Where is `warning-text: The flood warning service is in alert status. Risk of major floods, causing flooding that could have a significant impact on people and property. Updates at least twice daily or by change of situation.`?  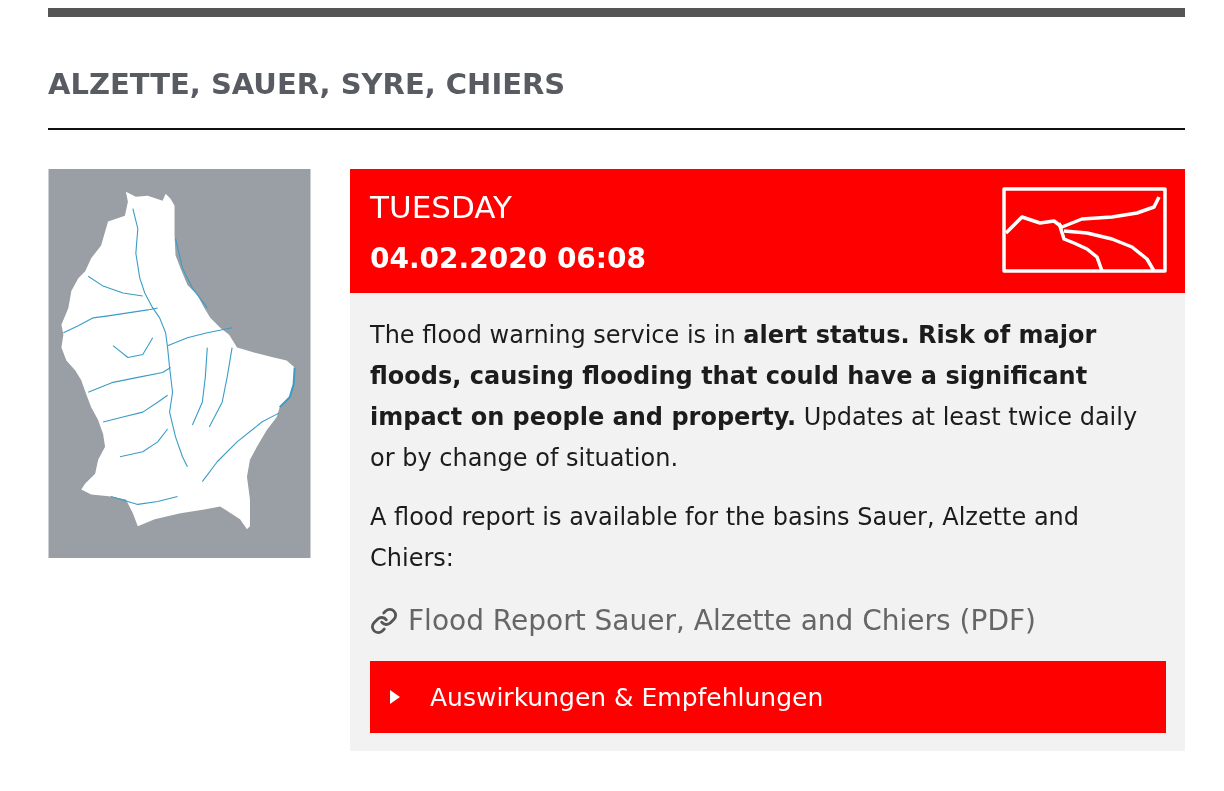
warning-text: The flood warning service is in alert status. Risk of major floods, causing flooding that could have a significant impact on people and property. Updates at least twice daily or by change of situation. is located at coordinates (754, 397).